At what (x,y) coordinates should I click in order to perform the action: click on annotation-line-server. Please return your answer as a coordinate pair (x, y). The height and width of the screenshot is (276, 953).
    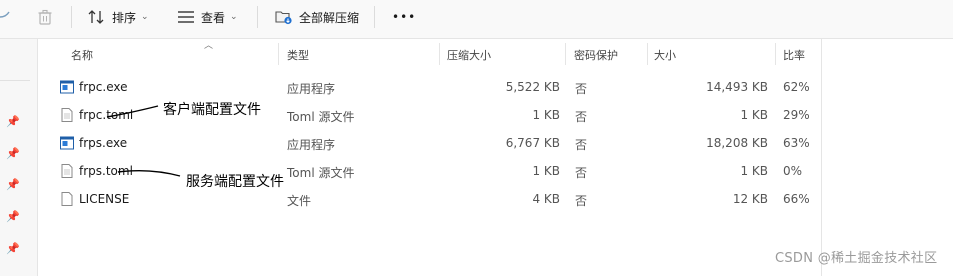
    Looking at the image, I should click on (149, 173).